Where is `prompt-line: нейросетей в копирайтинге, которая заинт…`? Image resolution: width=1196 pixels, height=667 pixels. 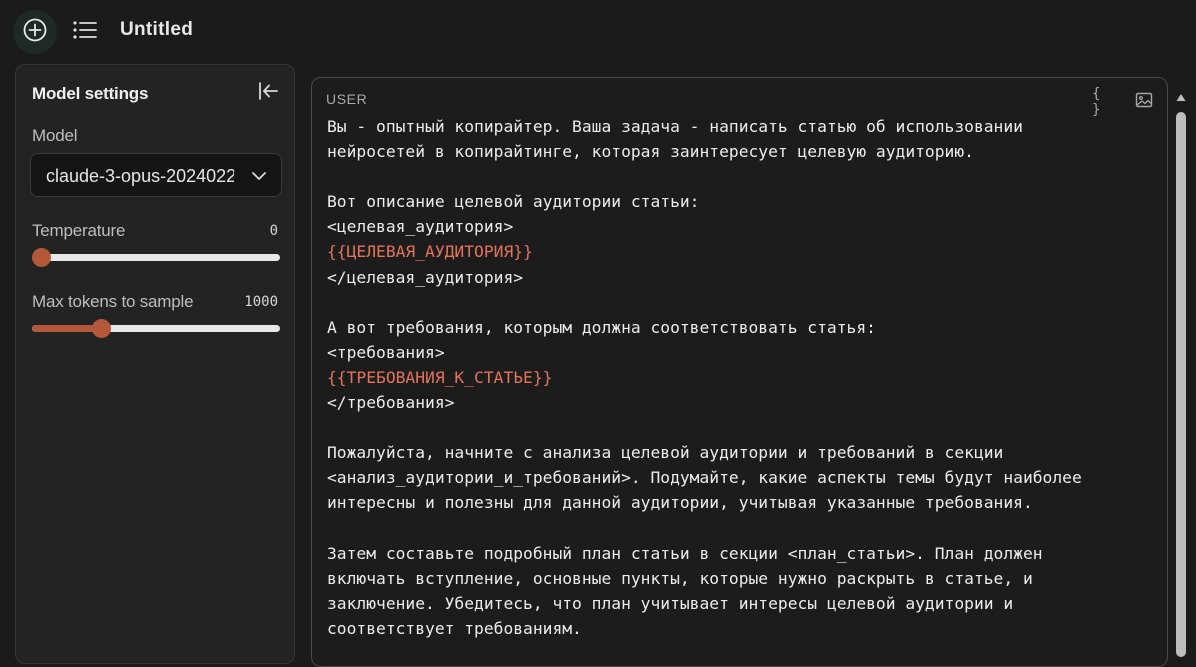
prompt-line: нейросетей в копирайтинге, которая заинт… is located at coordinates (650, 152).